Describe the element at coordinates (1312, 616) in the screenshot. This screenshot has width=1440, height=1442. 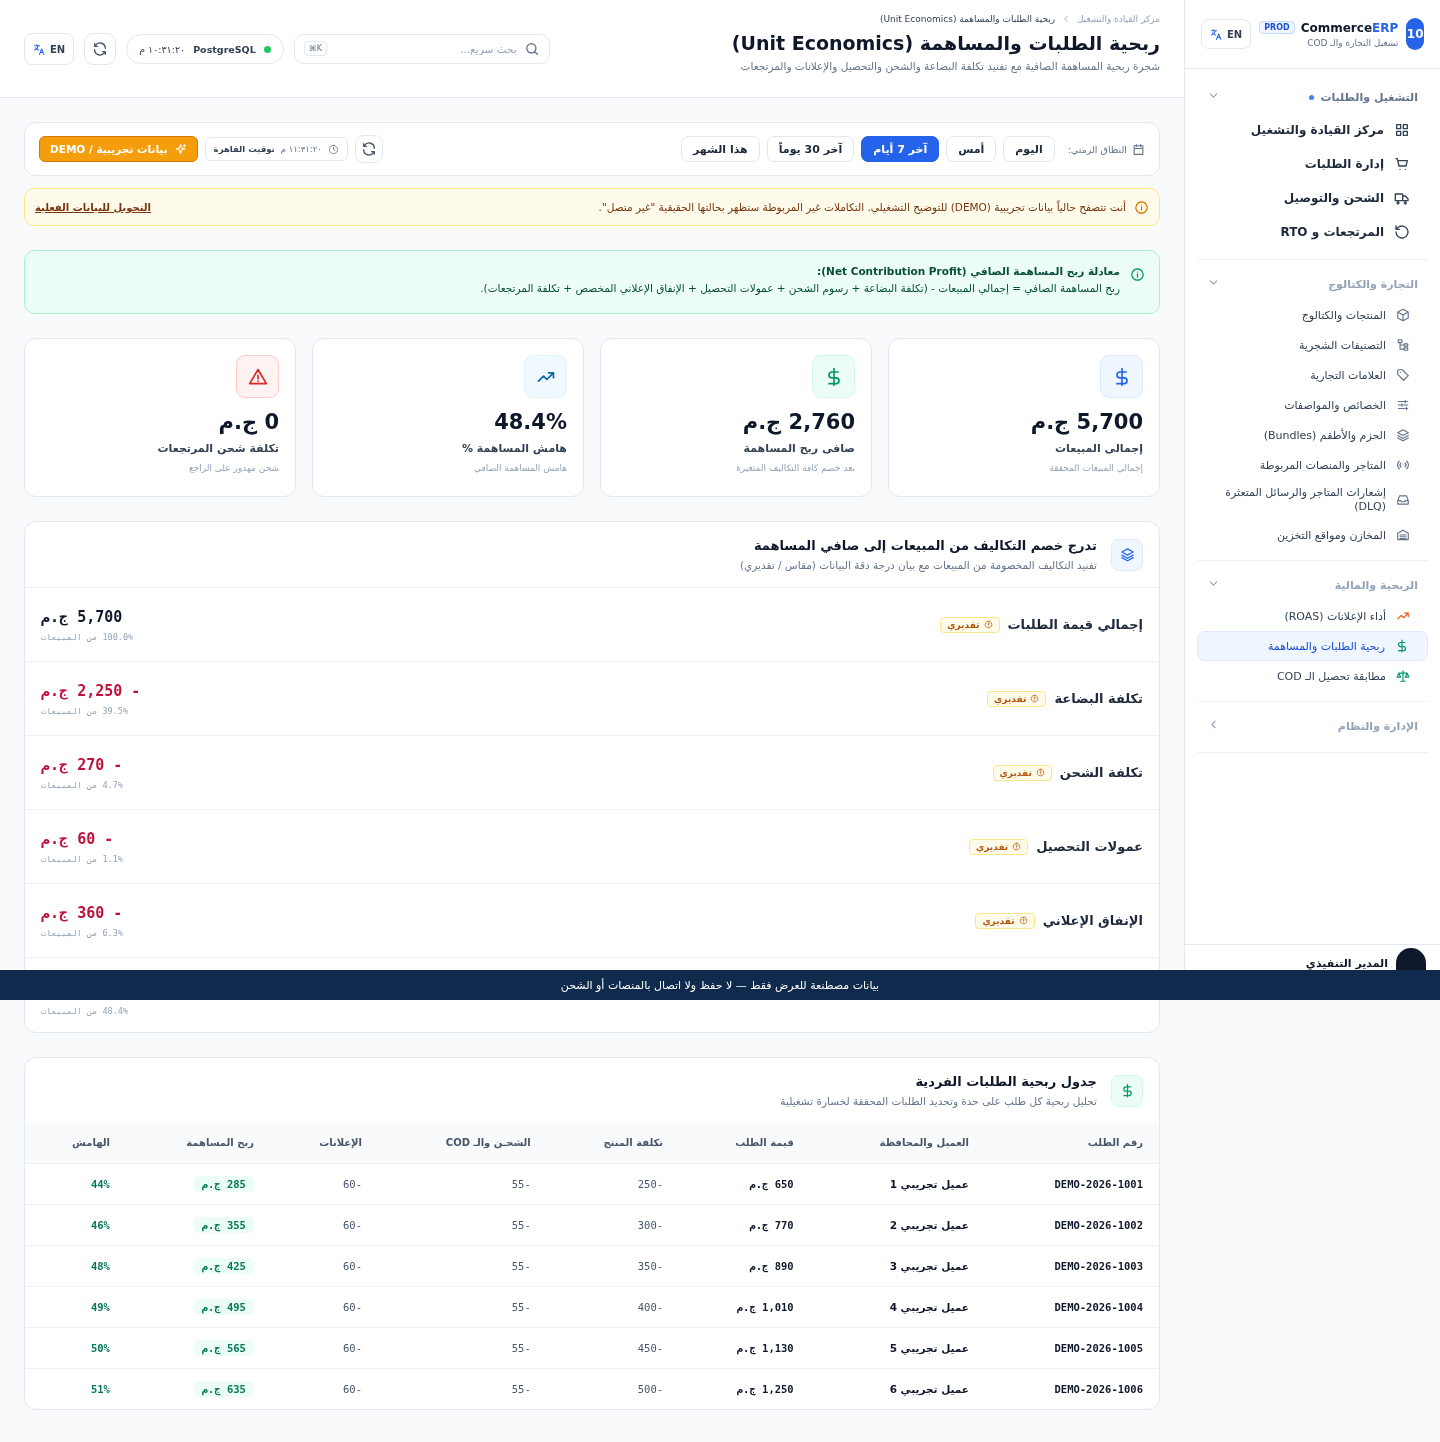
I see `nav-item: أداء الإعلانات (ROAS)` at that location.